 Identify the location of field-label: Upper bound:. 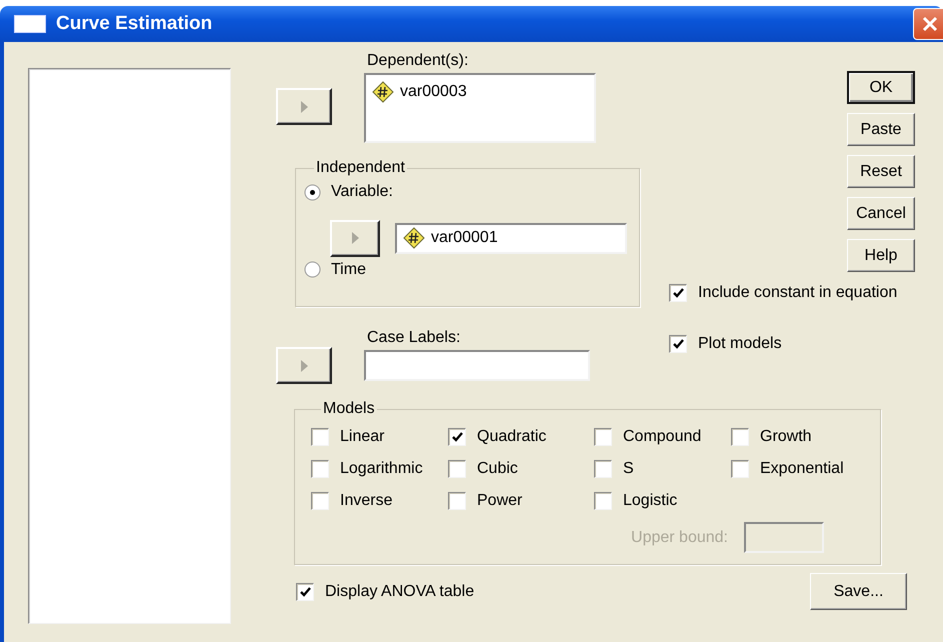
(679, 537).